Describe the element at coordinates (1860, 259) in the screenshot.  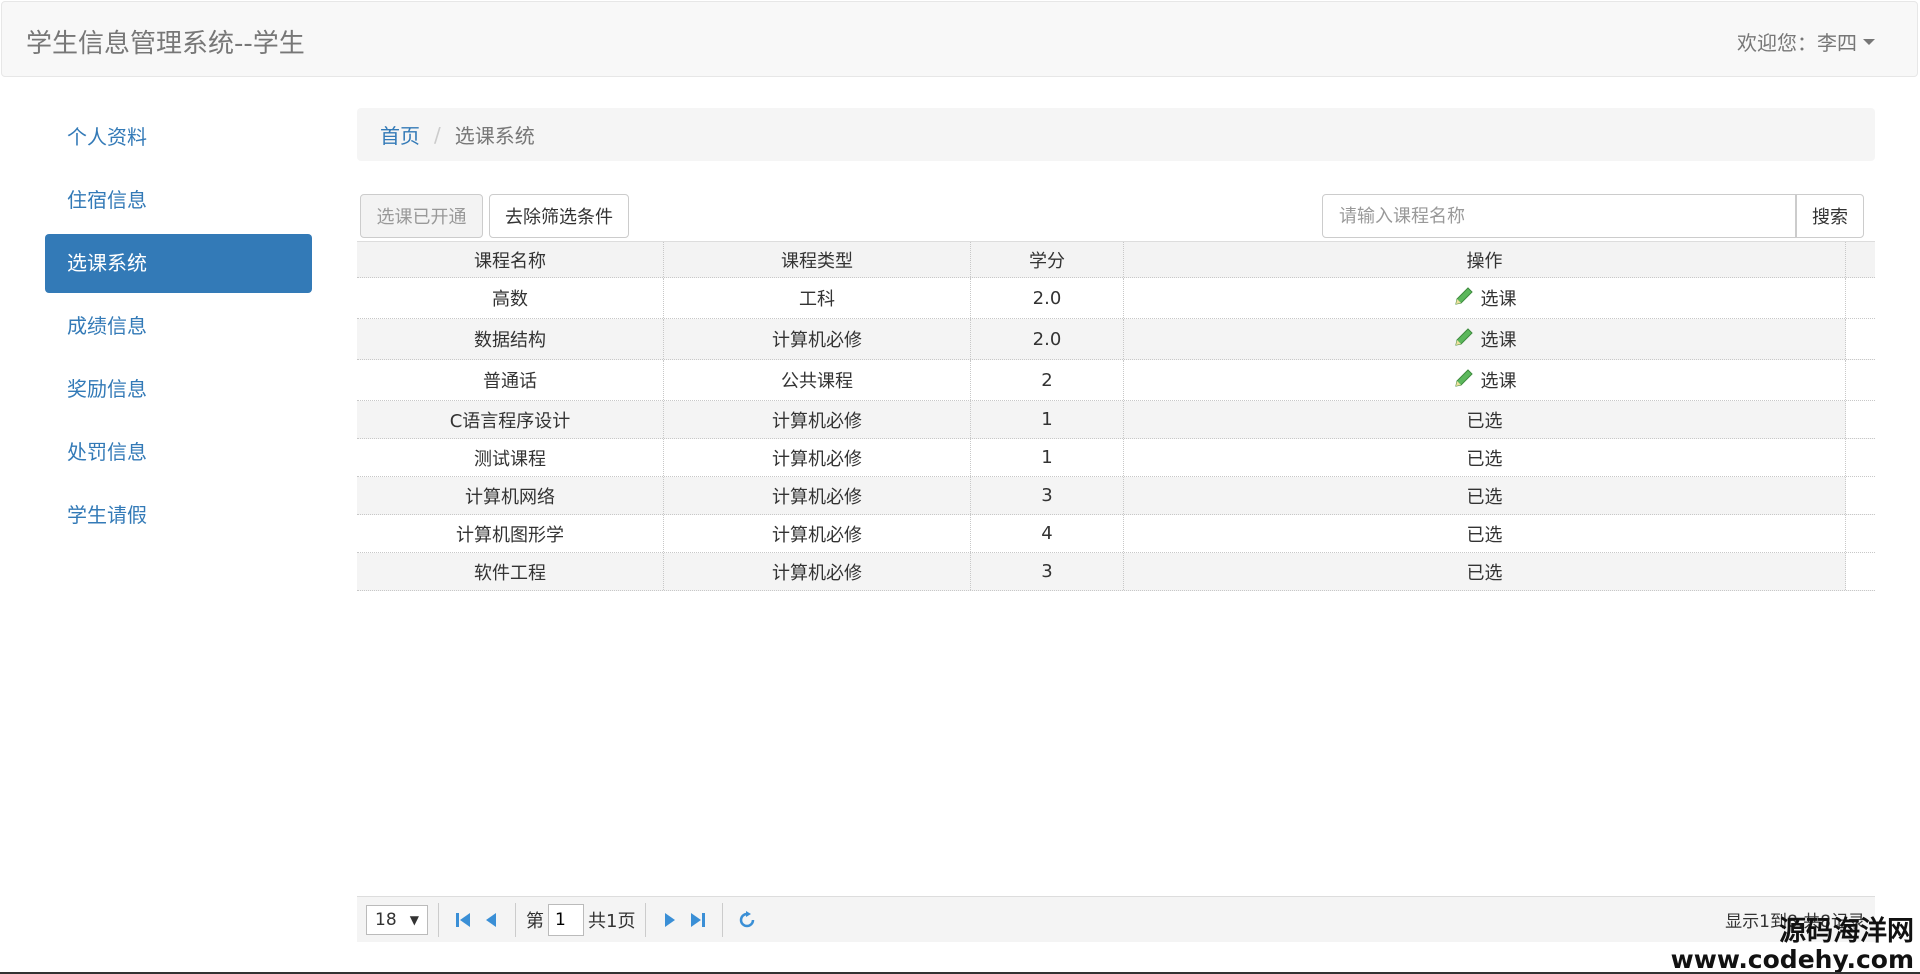
I see `column-header-filler` at that location.